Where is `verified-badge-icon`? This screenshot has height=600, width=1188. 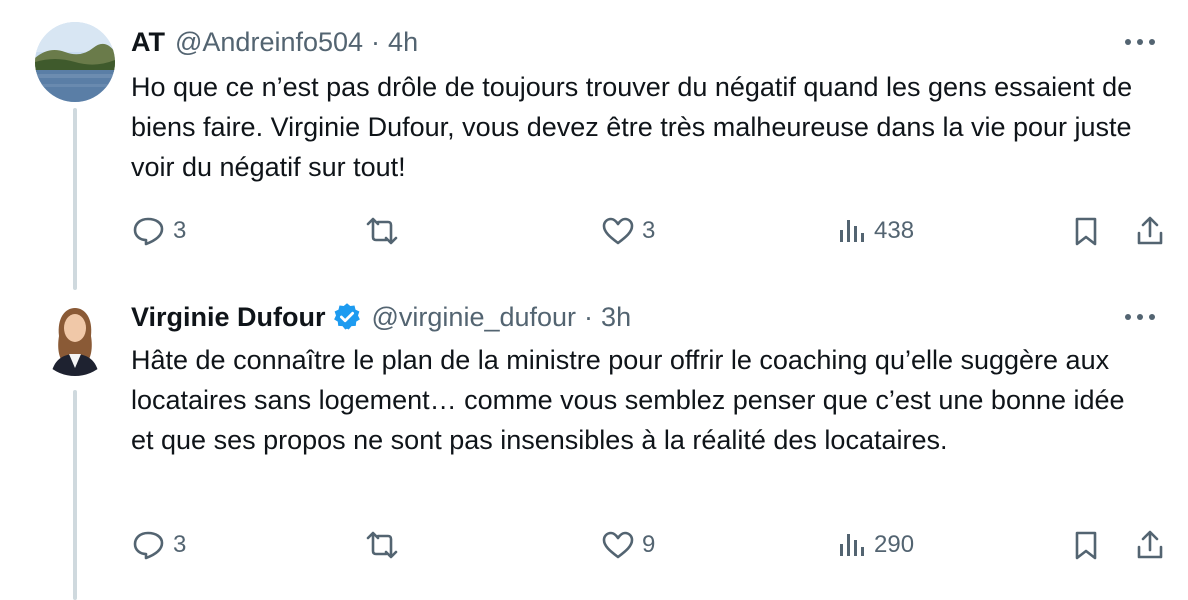 verified-badge-icon is located at coordinates (346, 316).